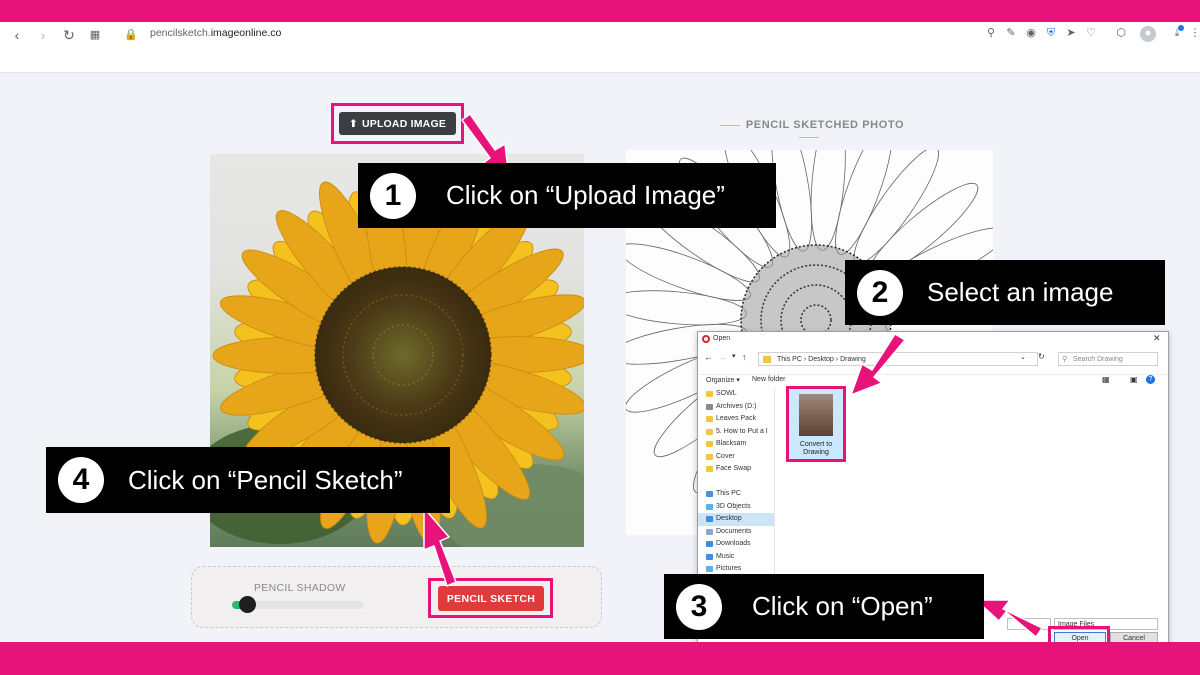 The width and height of the screenshot is (1200, 675). I want to click on step-number-4: 4, so click(81, 480).